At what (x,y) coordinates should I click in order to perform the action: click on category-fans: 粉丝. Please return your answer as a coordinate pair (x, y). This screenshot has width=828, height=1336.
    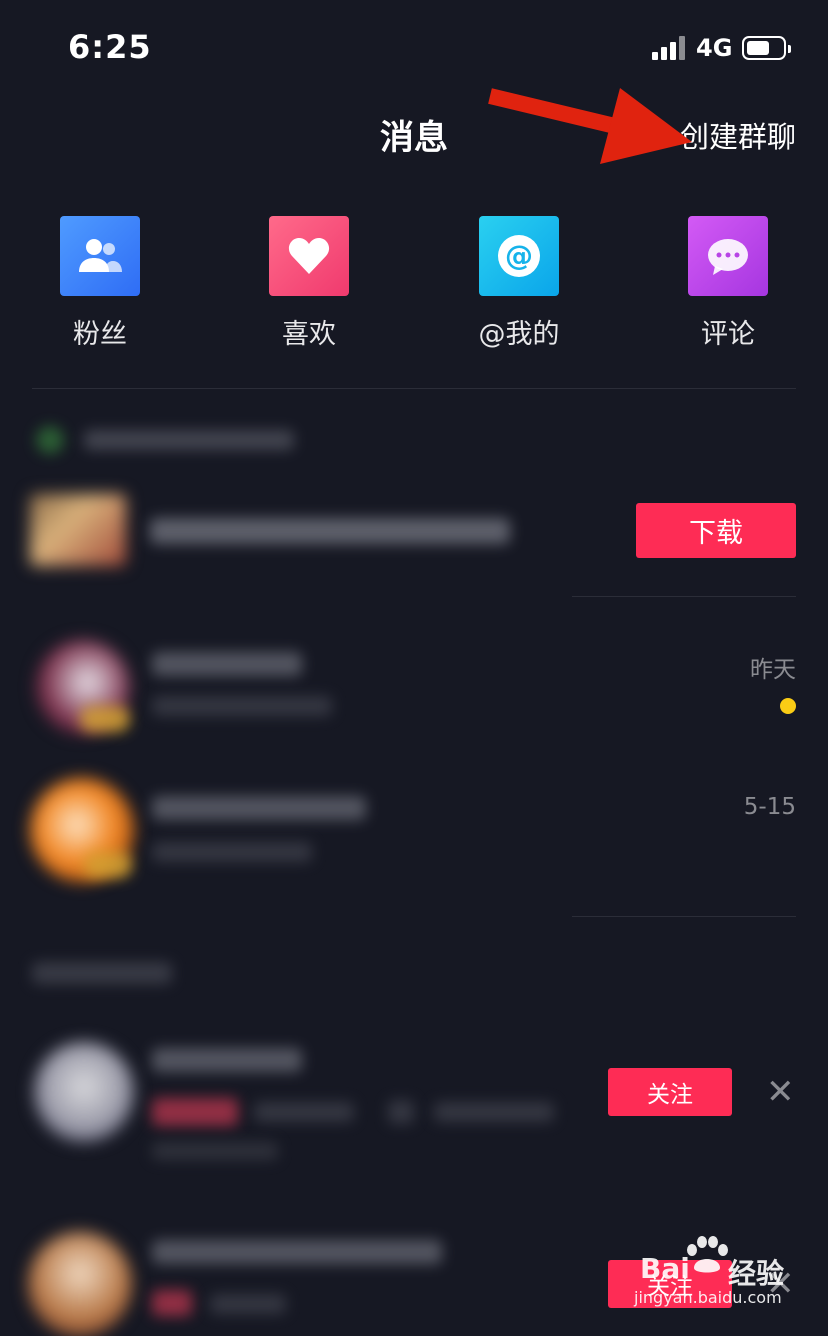
    Looking at the image, I should click on (100, 283).